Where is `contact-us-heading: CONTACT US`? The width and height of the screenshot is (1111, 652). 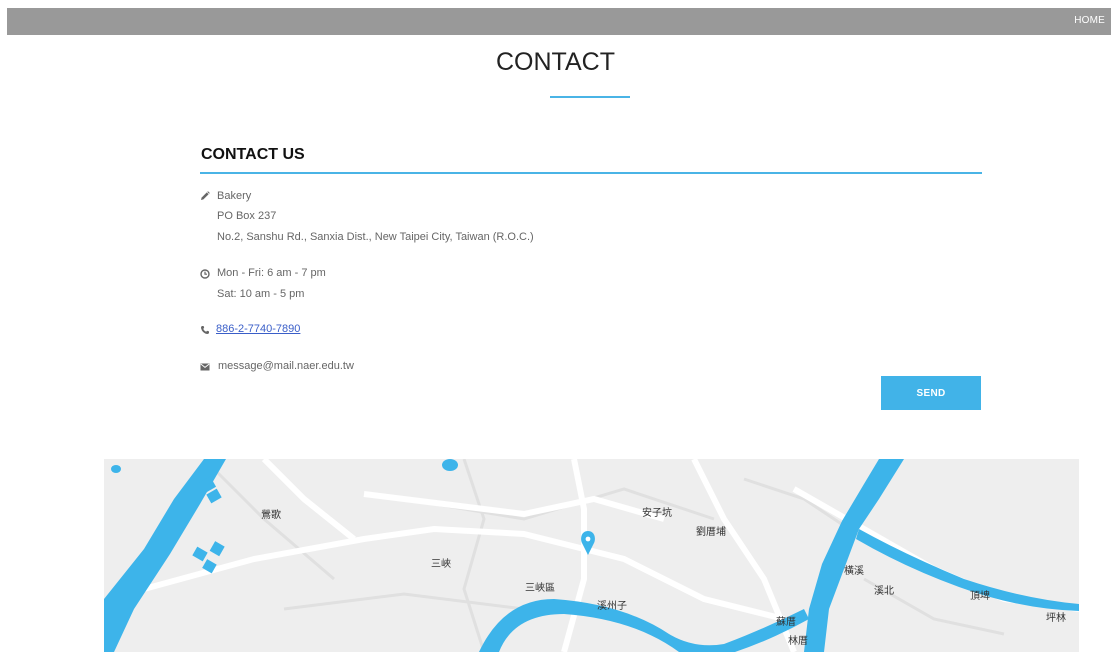
contact-us-heading: CONTACT US is located at coordinates (253, 154).